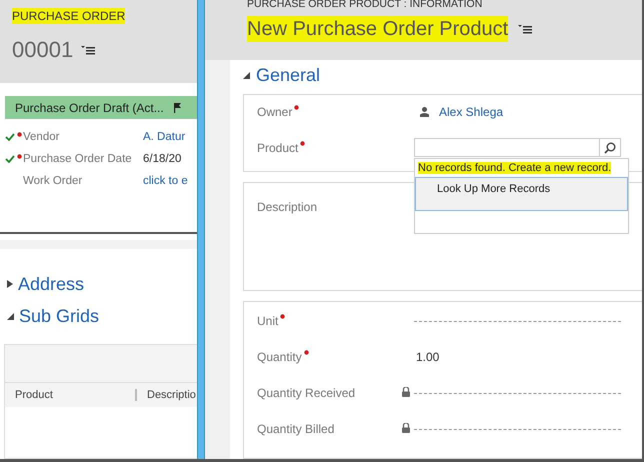 The height and width of the screenshot is (462, 644). I want to click on field-label: Product, so click(277, 148).